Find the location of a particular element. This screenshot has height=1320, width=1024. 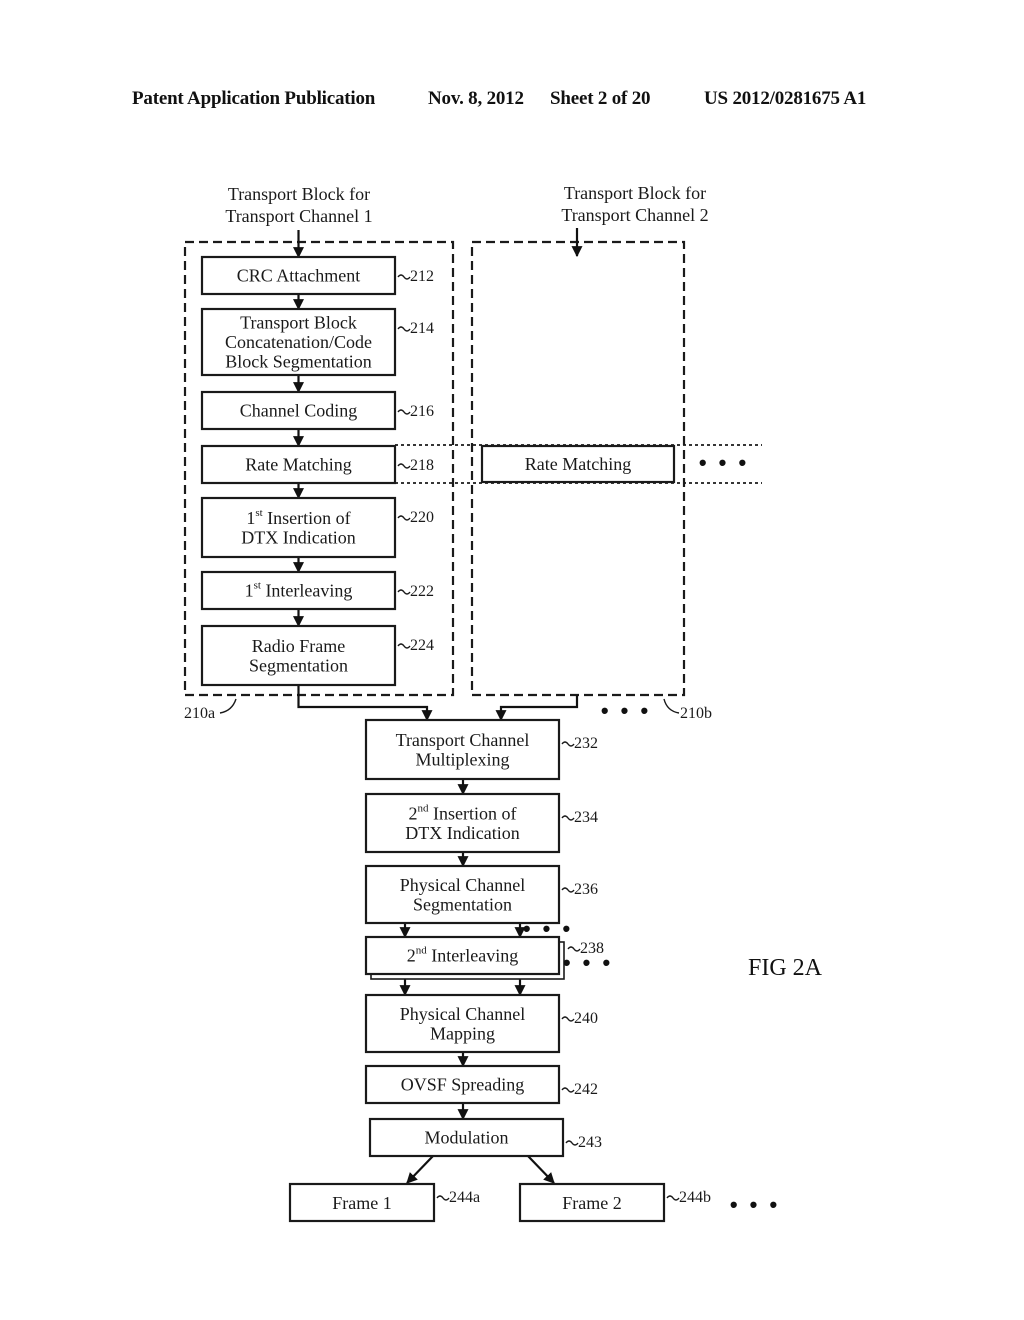

block-crc-label: CRC Attachment is located at coordinates (299, 276).